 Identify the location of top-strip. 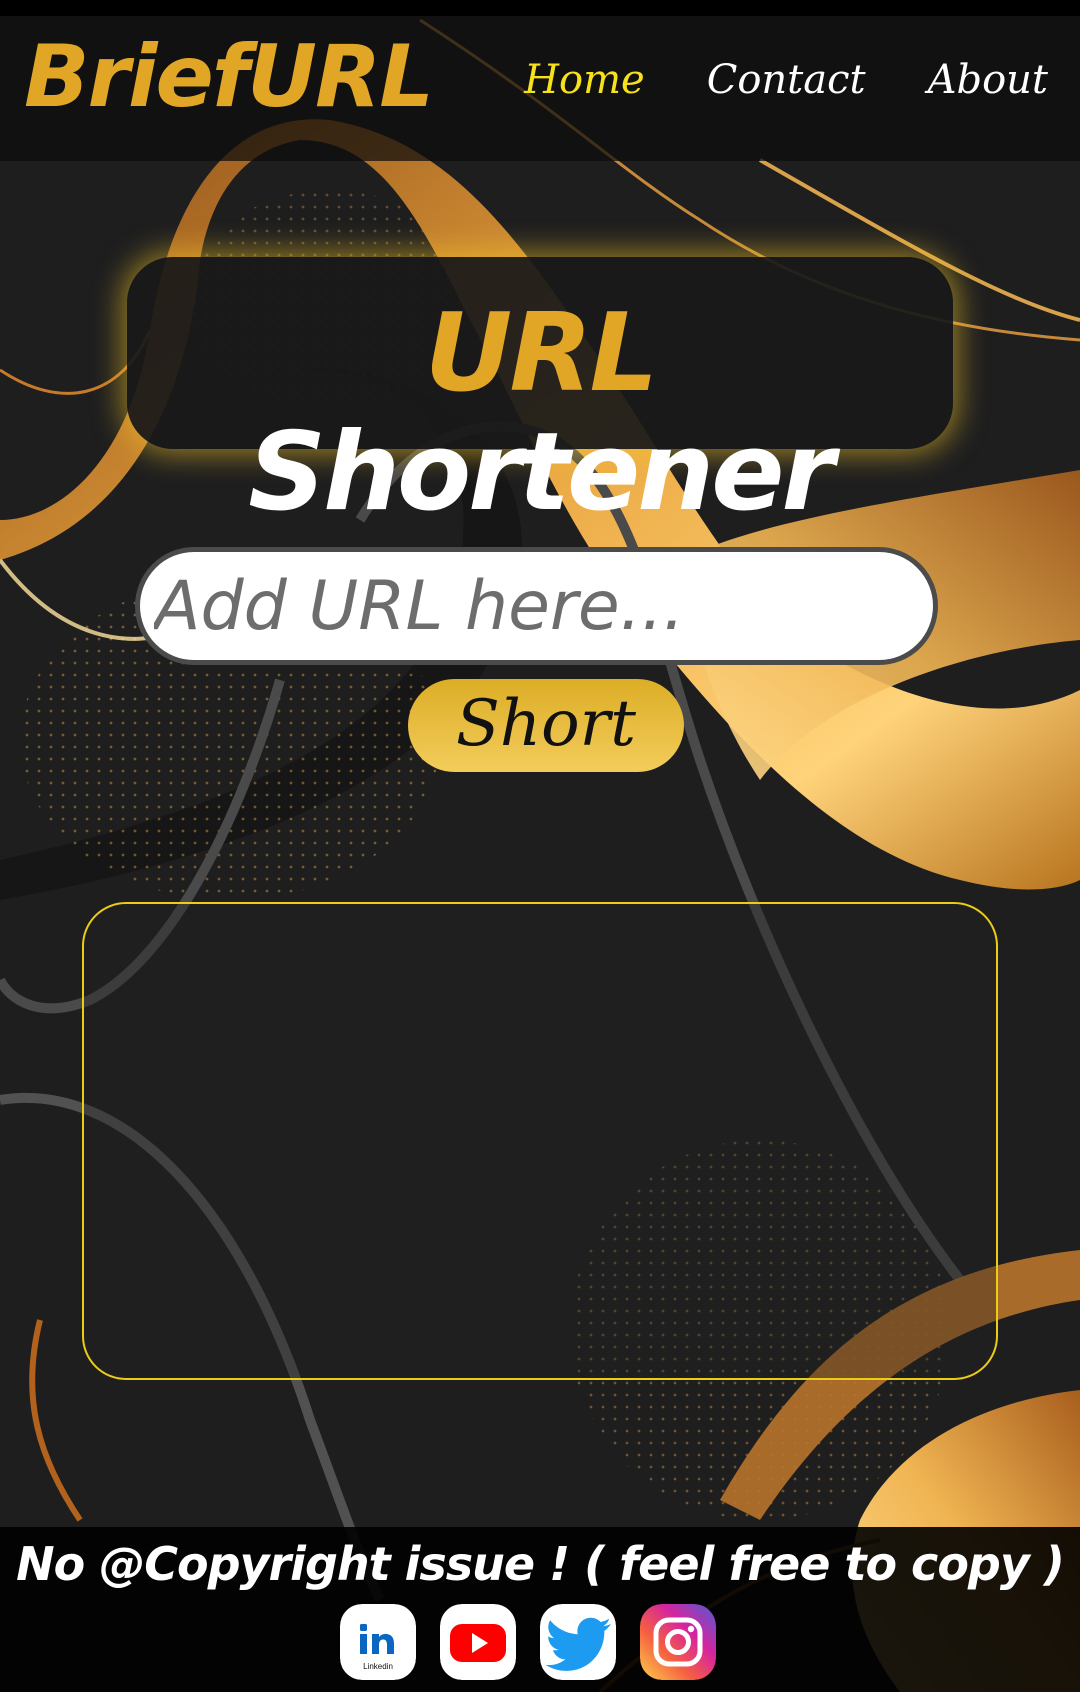
(540, 8).